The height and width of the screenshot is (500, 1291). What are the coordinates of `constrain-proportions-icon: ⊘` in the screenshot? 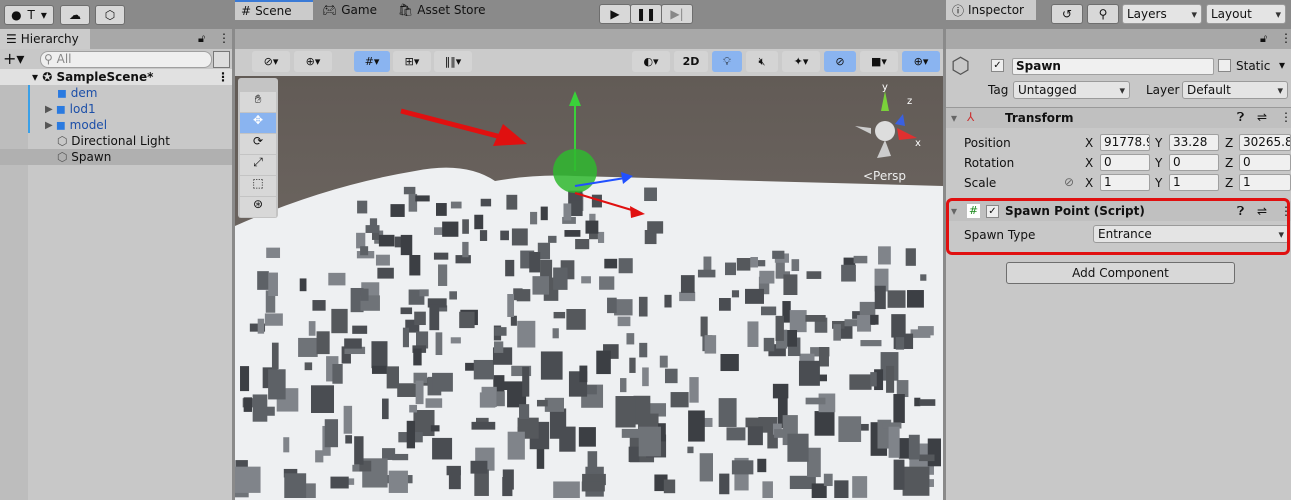 It's located at (1069, 182).